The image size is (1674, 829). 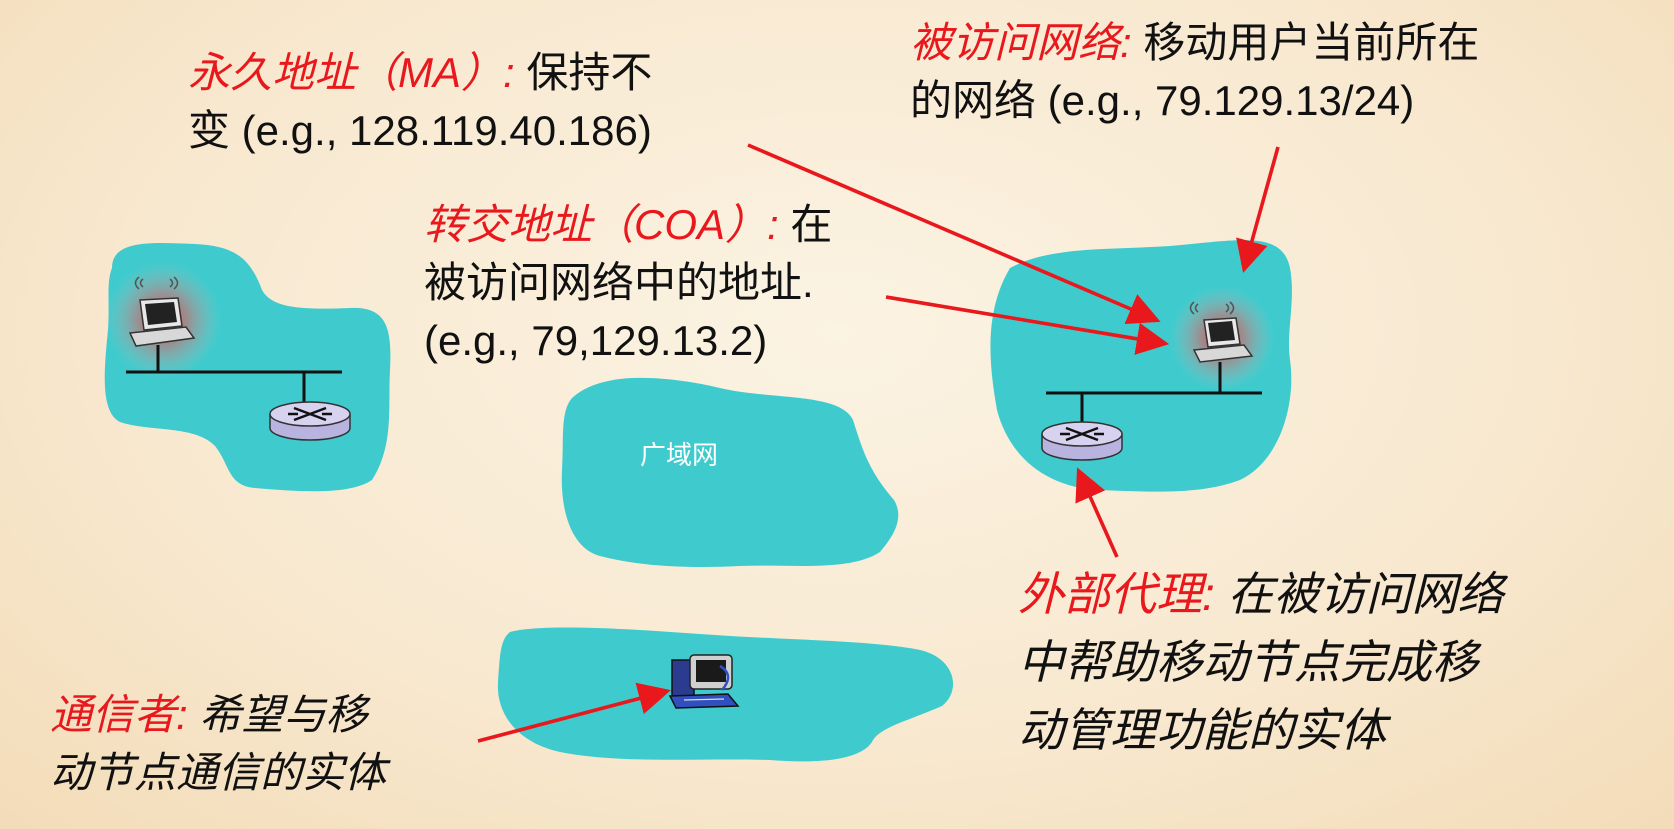 I want to click on wan-label: 广域网, so click(x=679, y=456).